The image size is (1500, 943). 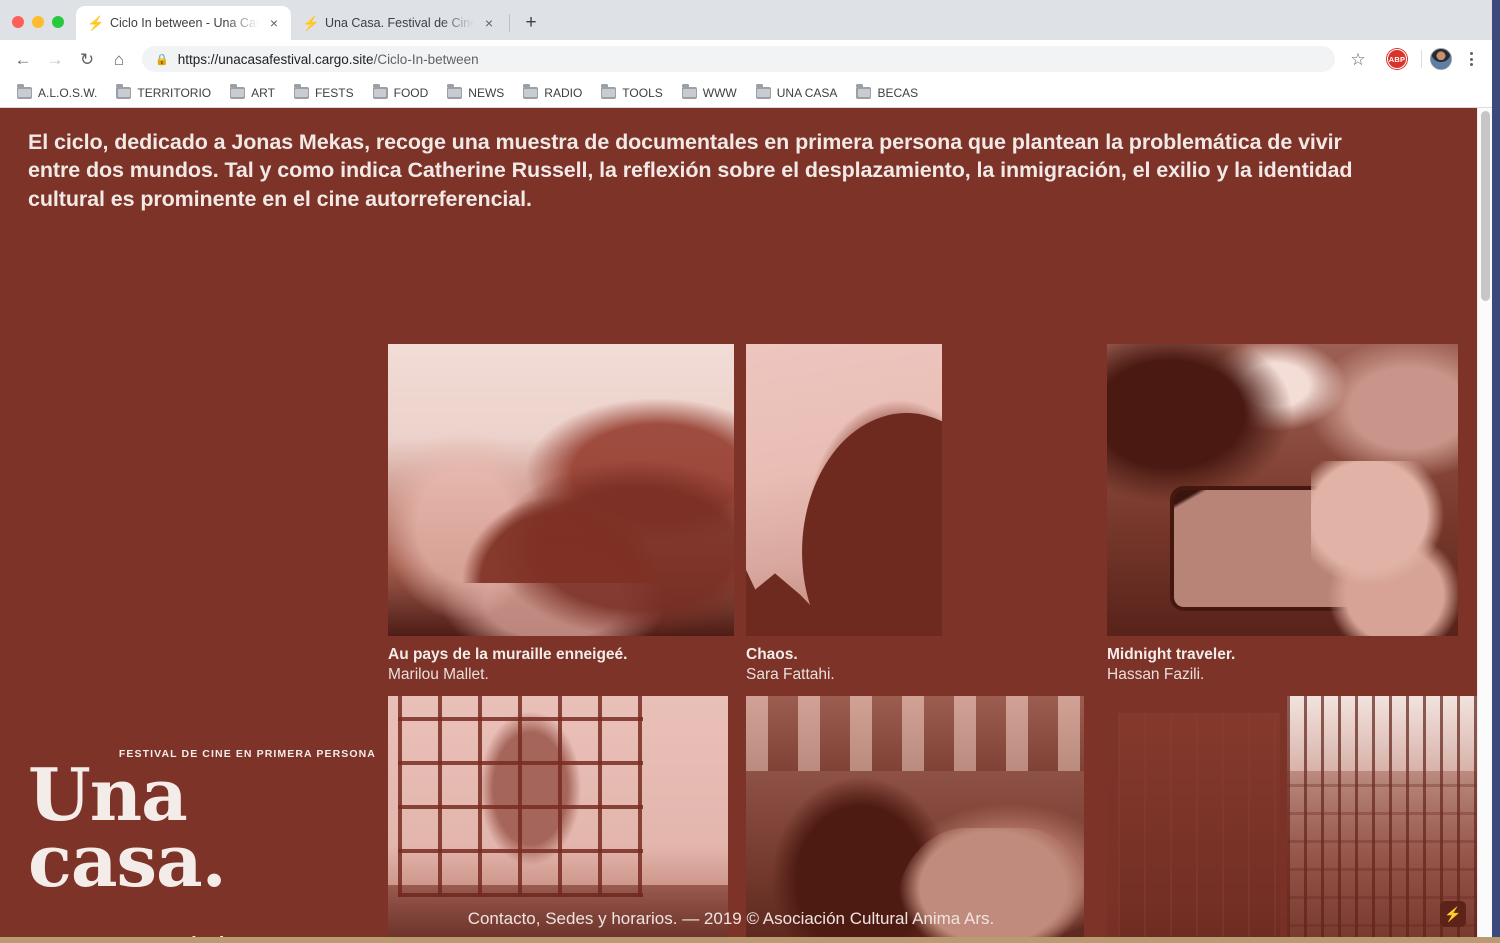 What do you see at coordinates (334, 92) in the screenshot?
I see `bookmark-label: FESTS` at bounding box center [334, 92].